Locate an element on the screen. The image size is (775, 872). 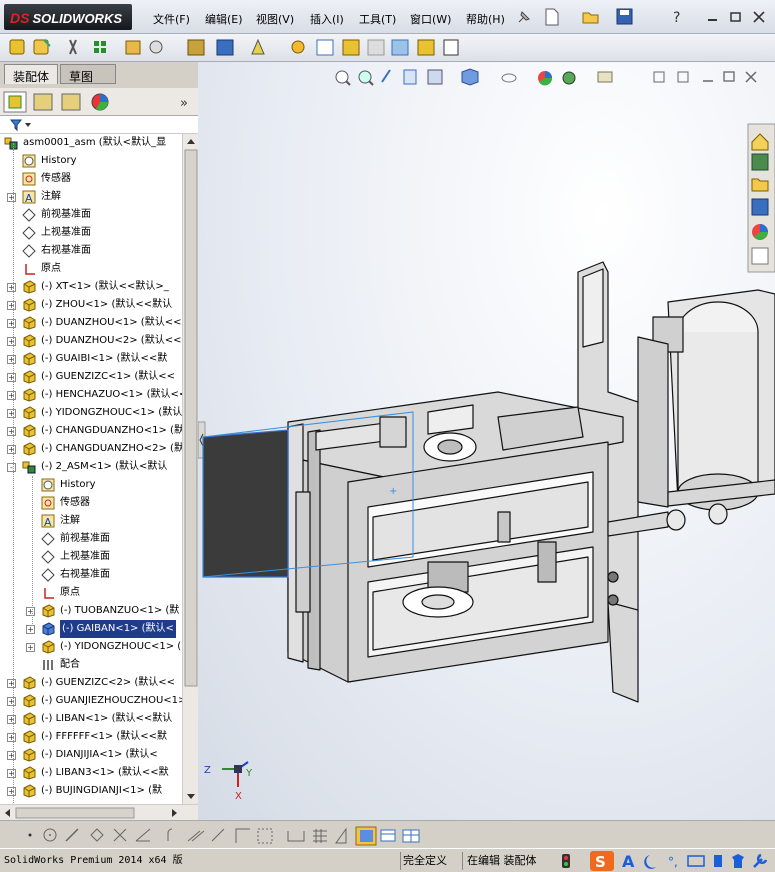
smart-dimension-icon is located at coordinates (296, 836).